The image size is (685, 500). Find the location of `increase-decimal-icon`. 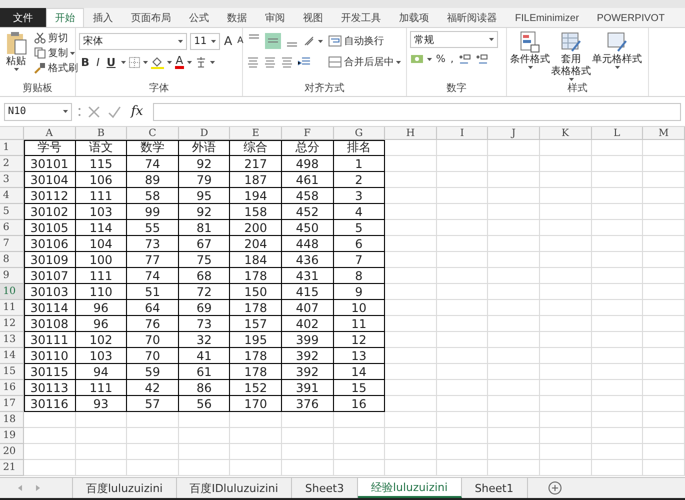

increase-decimal-icon is located at coordinates (465, 59).